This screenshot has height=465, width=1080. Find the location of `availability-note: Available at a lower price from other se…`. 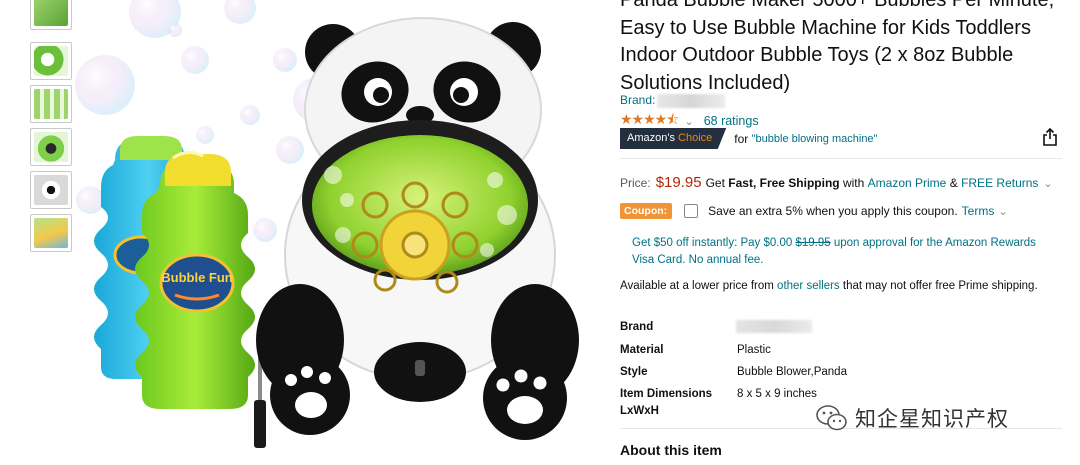

availability-note: Available at a lower price from other se… is located at coordinates (835, 286).